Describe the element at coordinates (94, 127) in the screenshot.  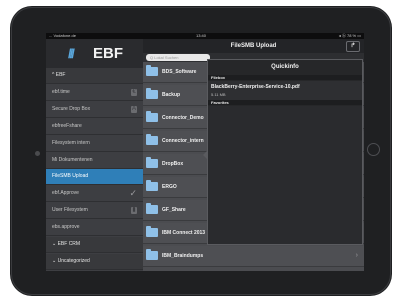
I see `sidebar-item: ebfreeFshare` at that location.